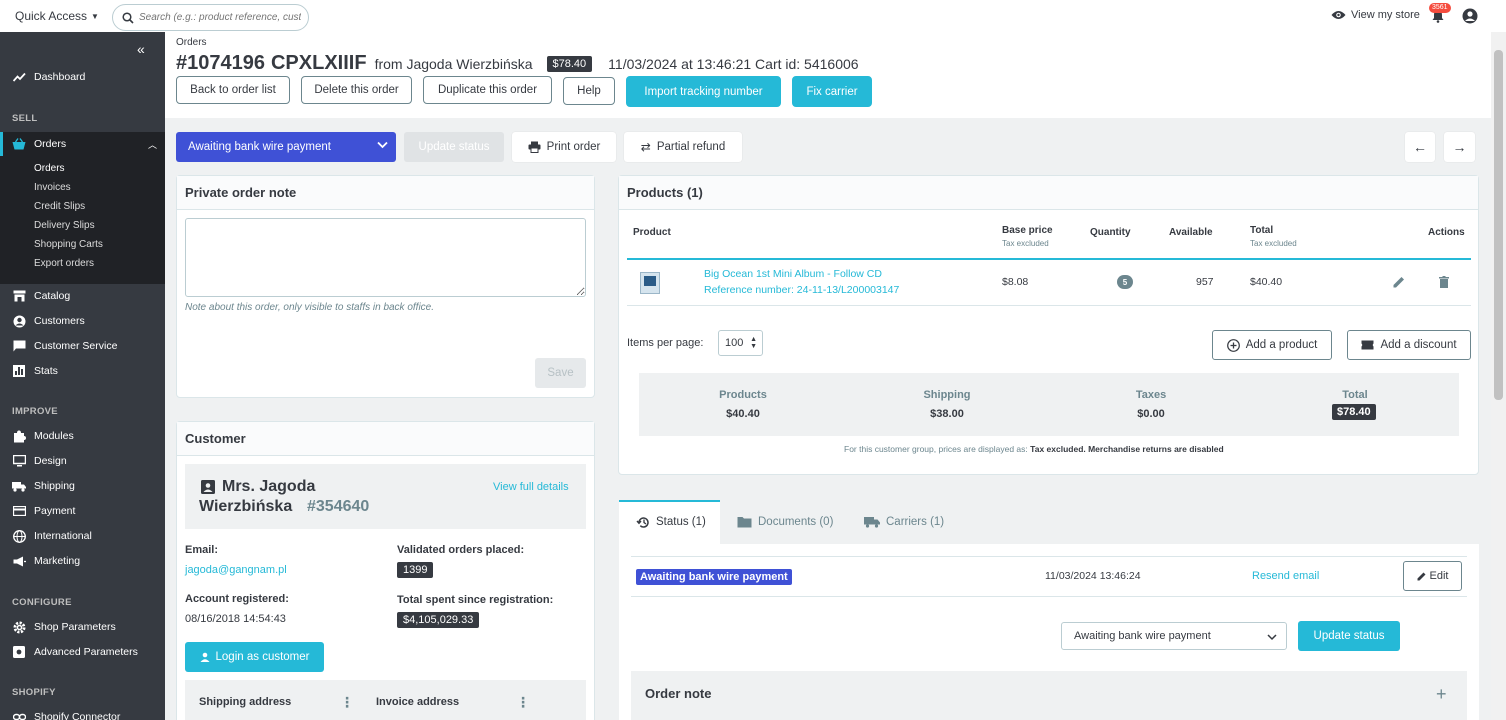  I want to click on items-per-page-select: 100 ▲ ▼, so click(740, 343).